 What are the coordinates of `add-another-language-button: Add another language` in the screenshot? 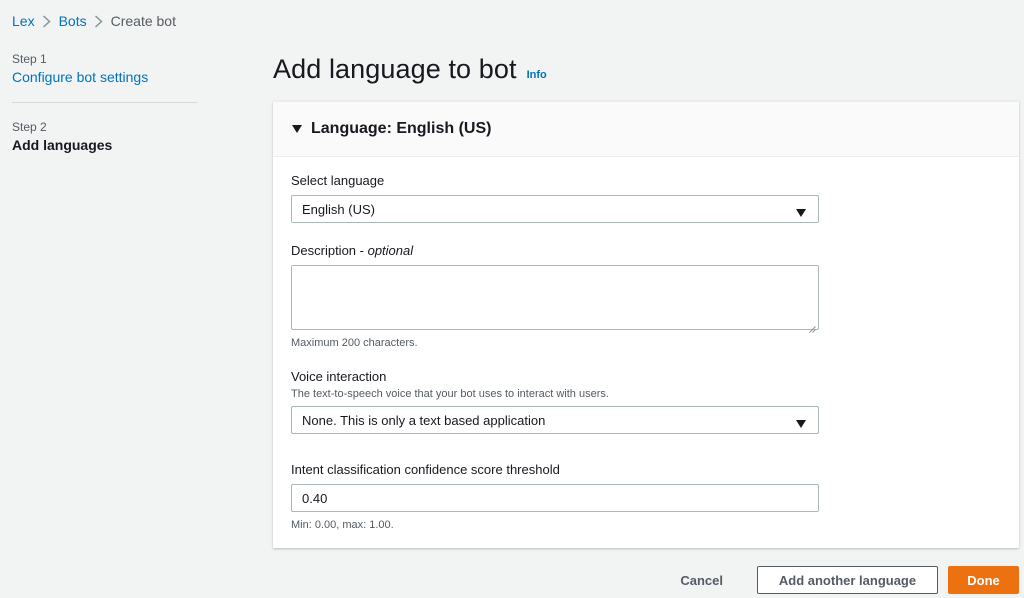 It's located at (847, 580).